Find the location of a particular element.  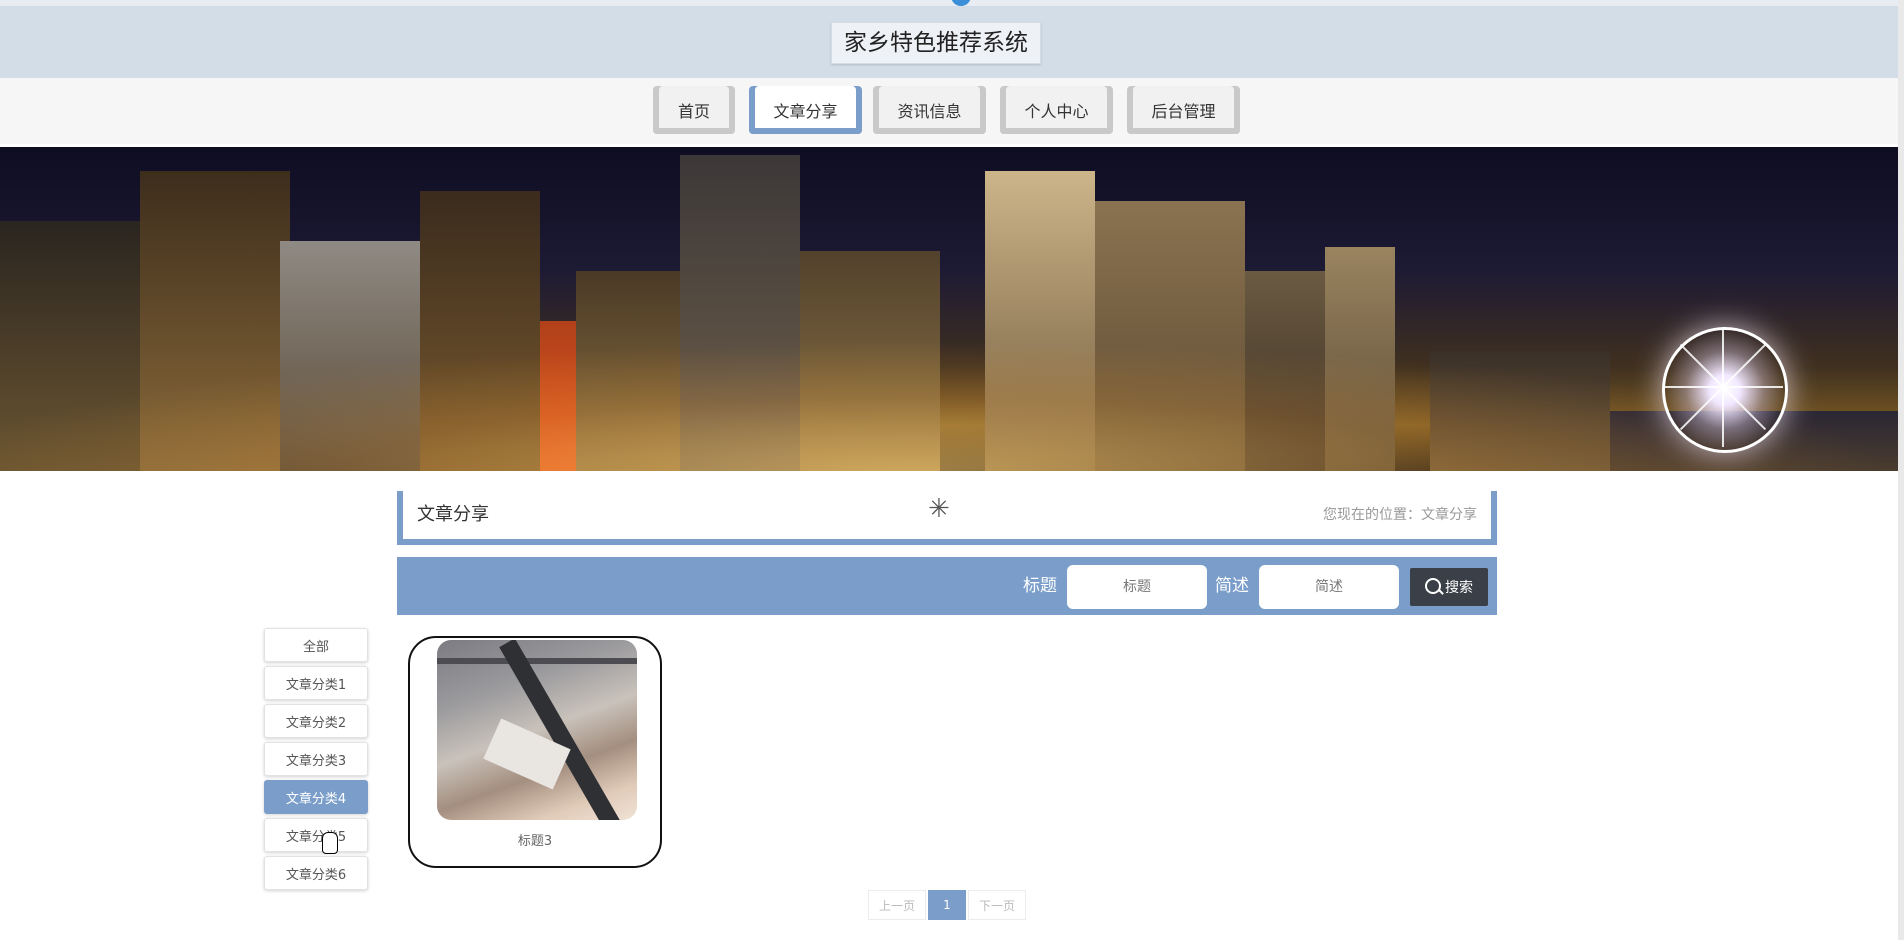

category-1: 文章分类1 is located at coordinates (316, 683).